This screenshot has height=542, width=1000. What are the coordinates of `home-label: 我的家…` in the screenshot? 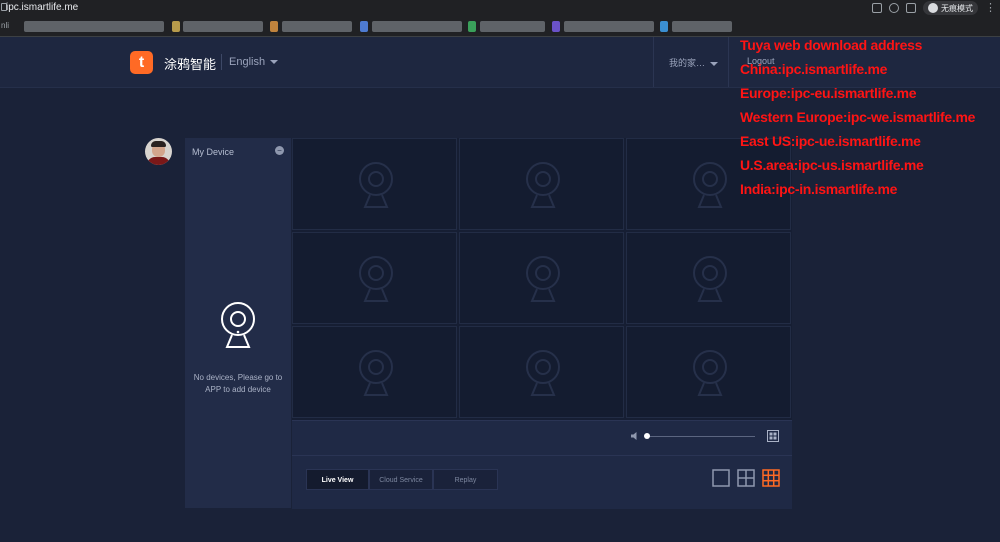 It's located at (687, 63).